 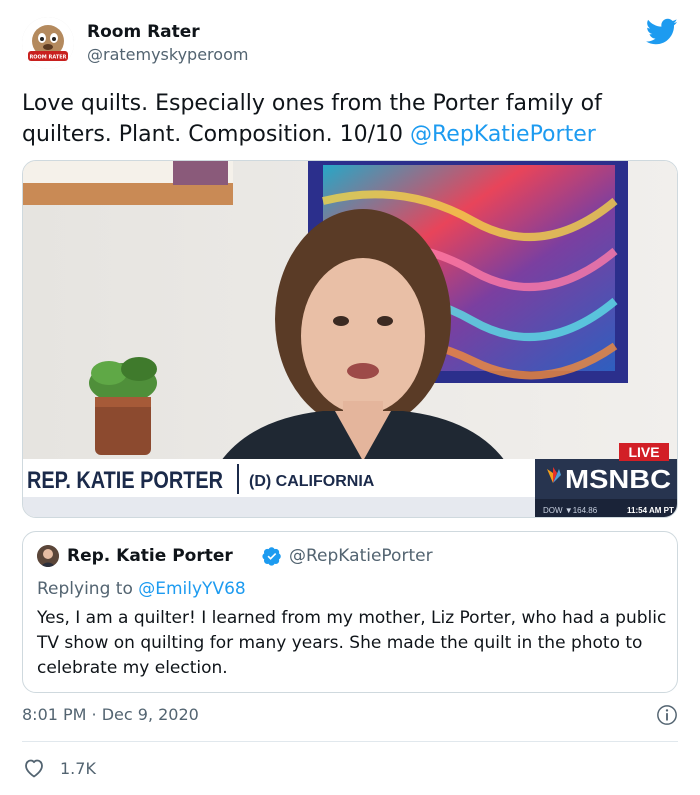 What do you see at coordinates (150, 556) in the screenshot?
I see `quoted-author-name: Rep. Katie Porter` at bounding box center [150, 556].